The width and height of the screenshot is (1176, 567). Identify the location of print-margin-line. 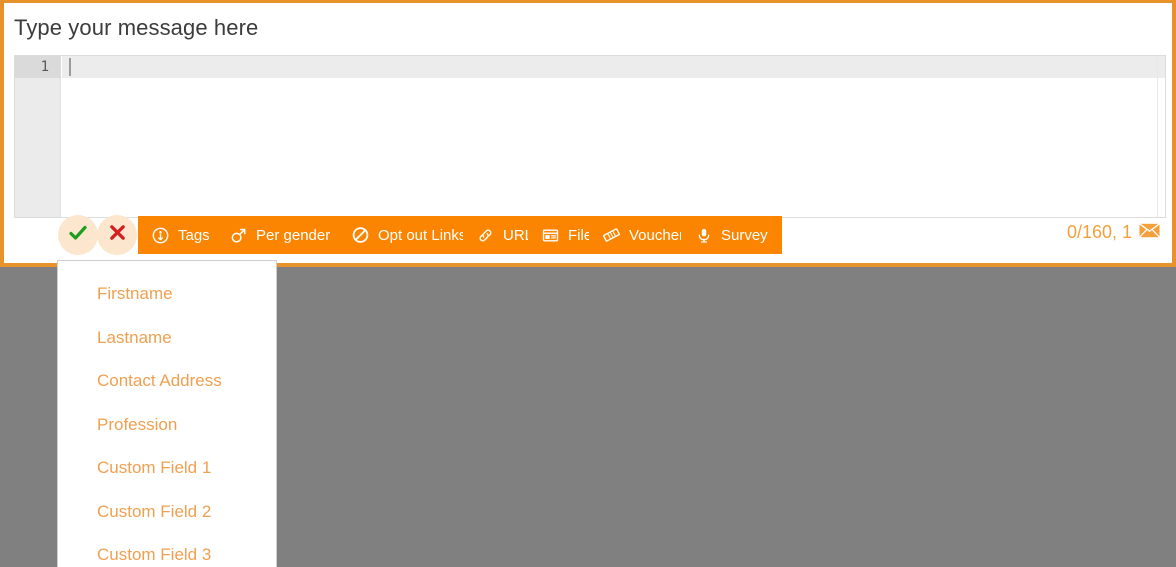
(1157, 136).